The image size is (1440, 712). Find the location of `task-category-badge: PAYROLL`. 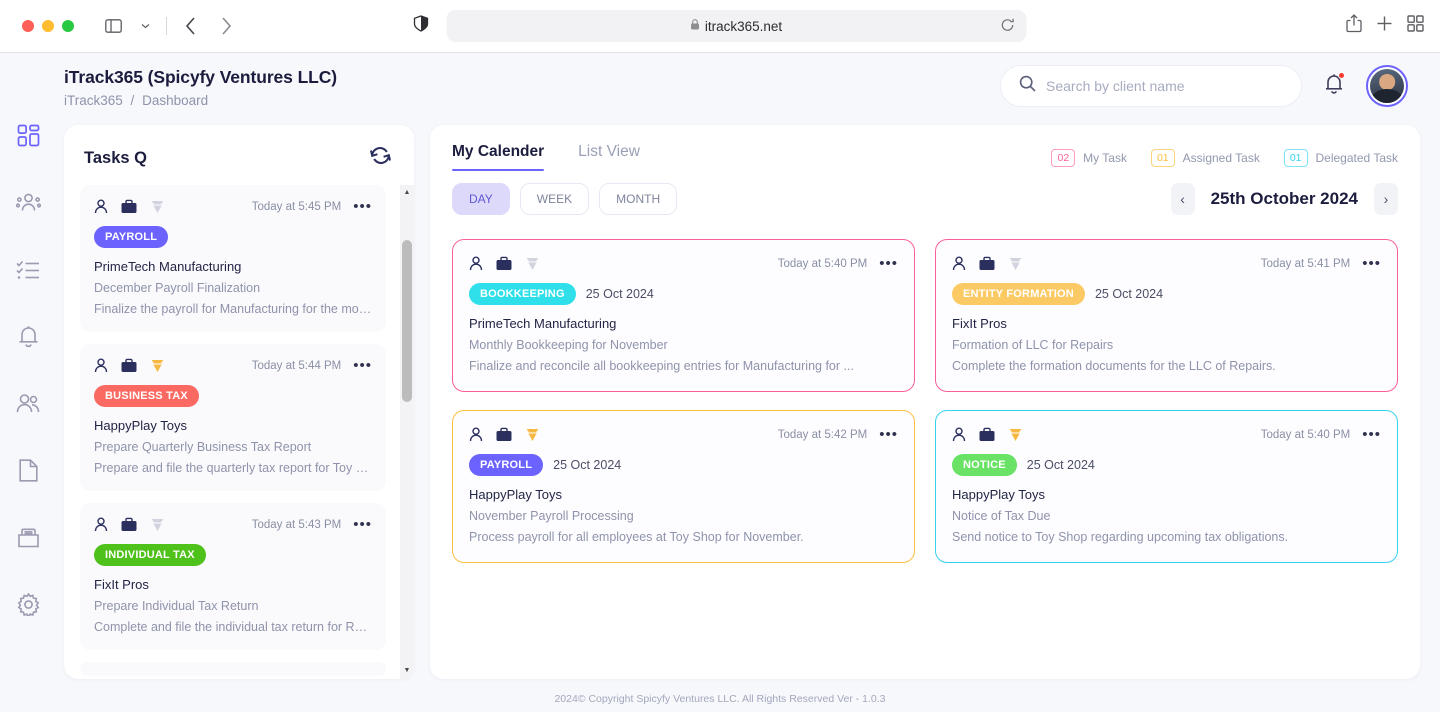

task-category-badge: PAYROLL is located at coordinates (131, 237).